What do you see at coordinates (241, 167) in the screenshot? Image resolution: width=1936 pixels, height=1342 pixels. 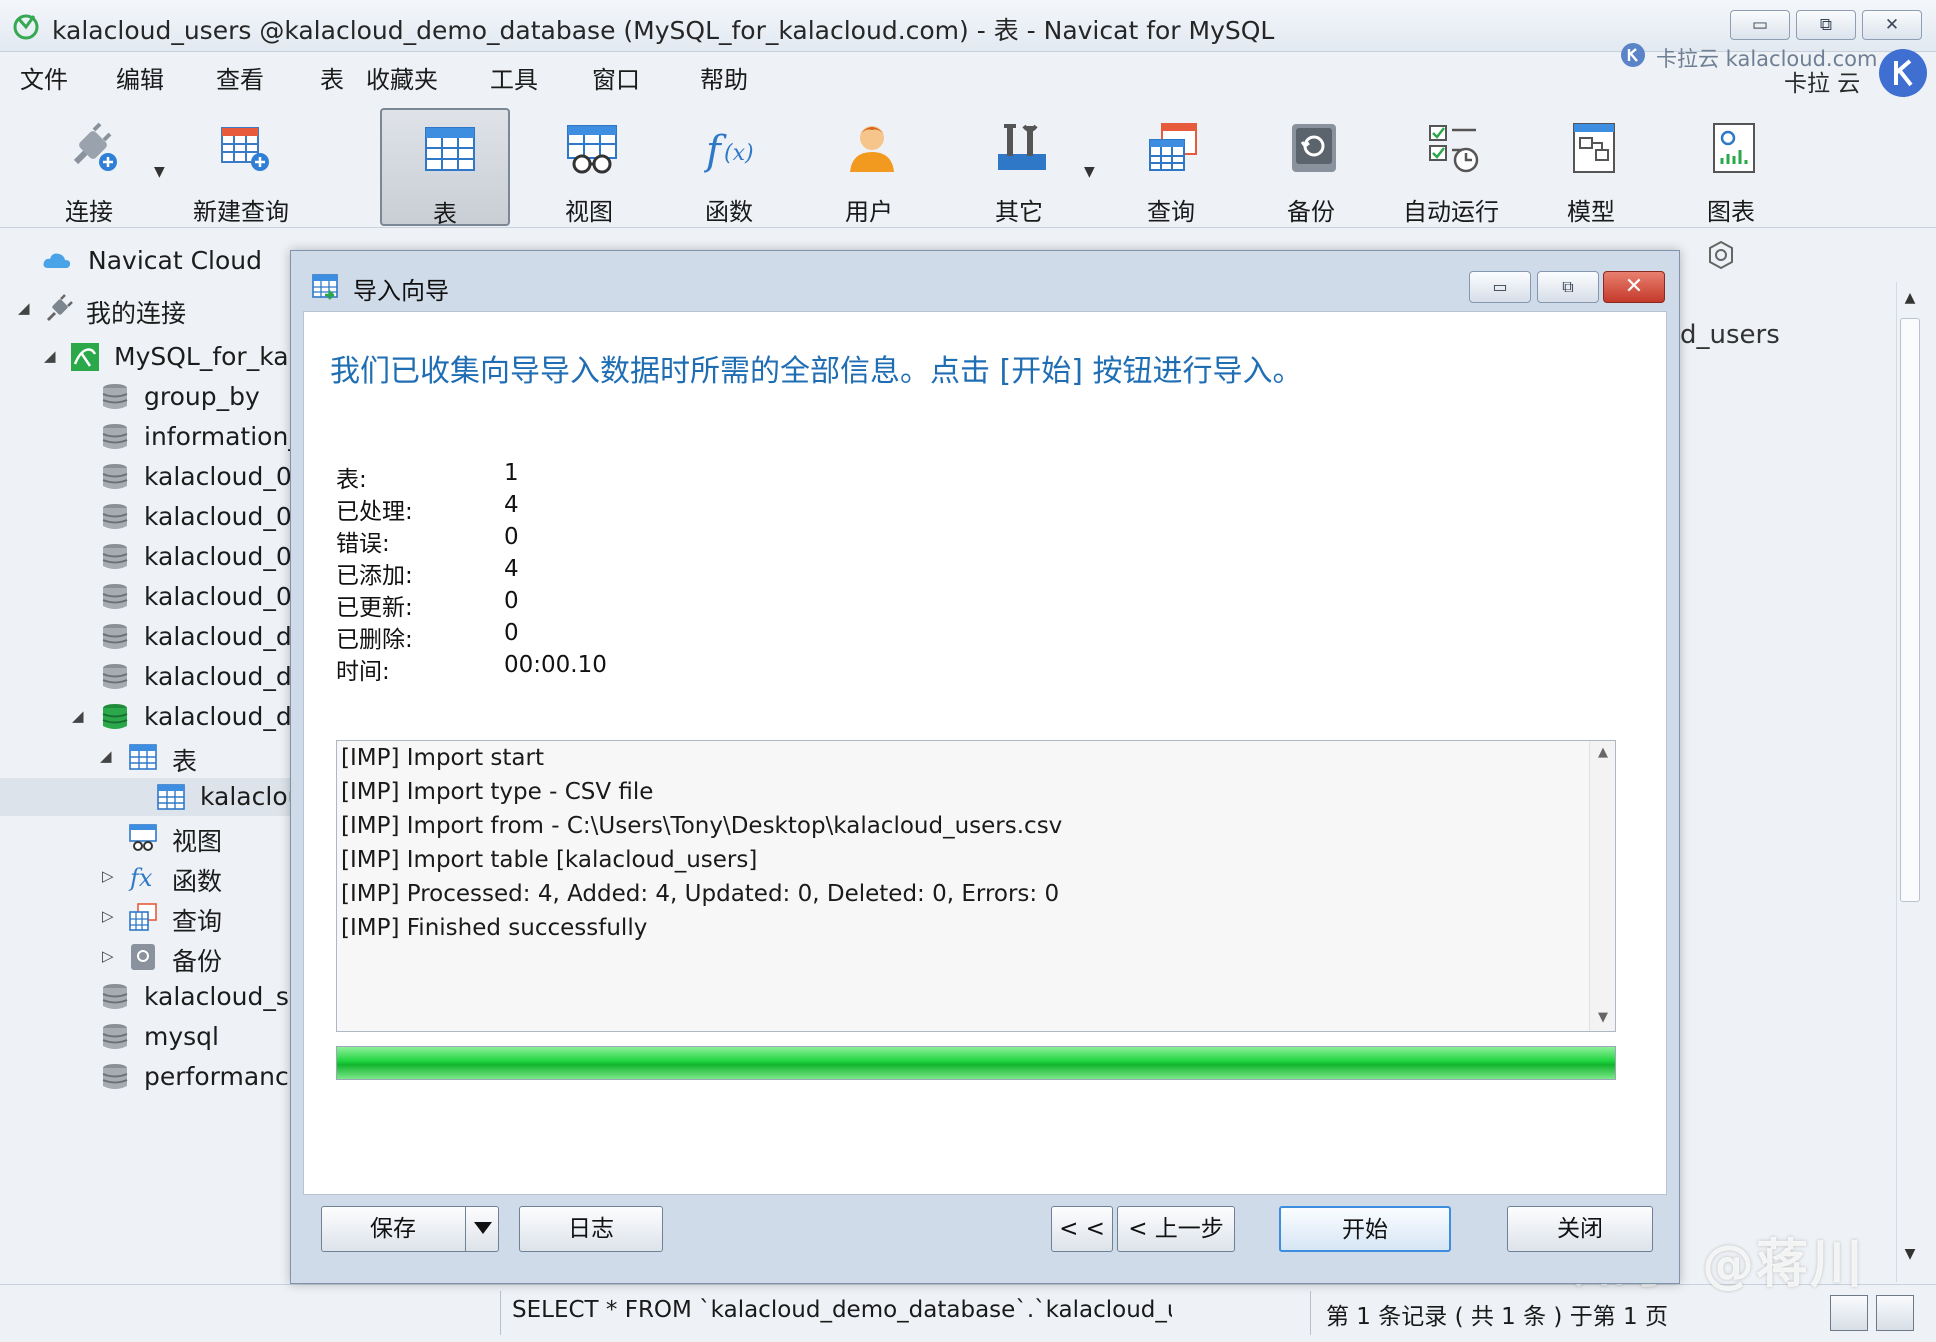 I see `toolbar-new-query-button: 新建查询` at bounding box center [241, 167].